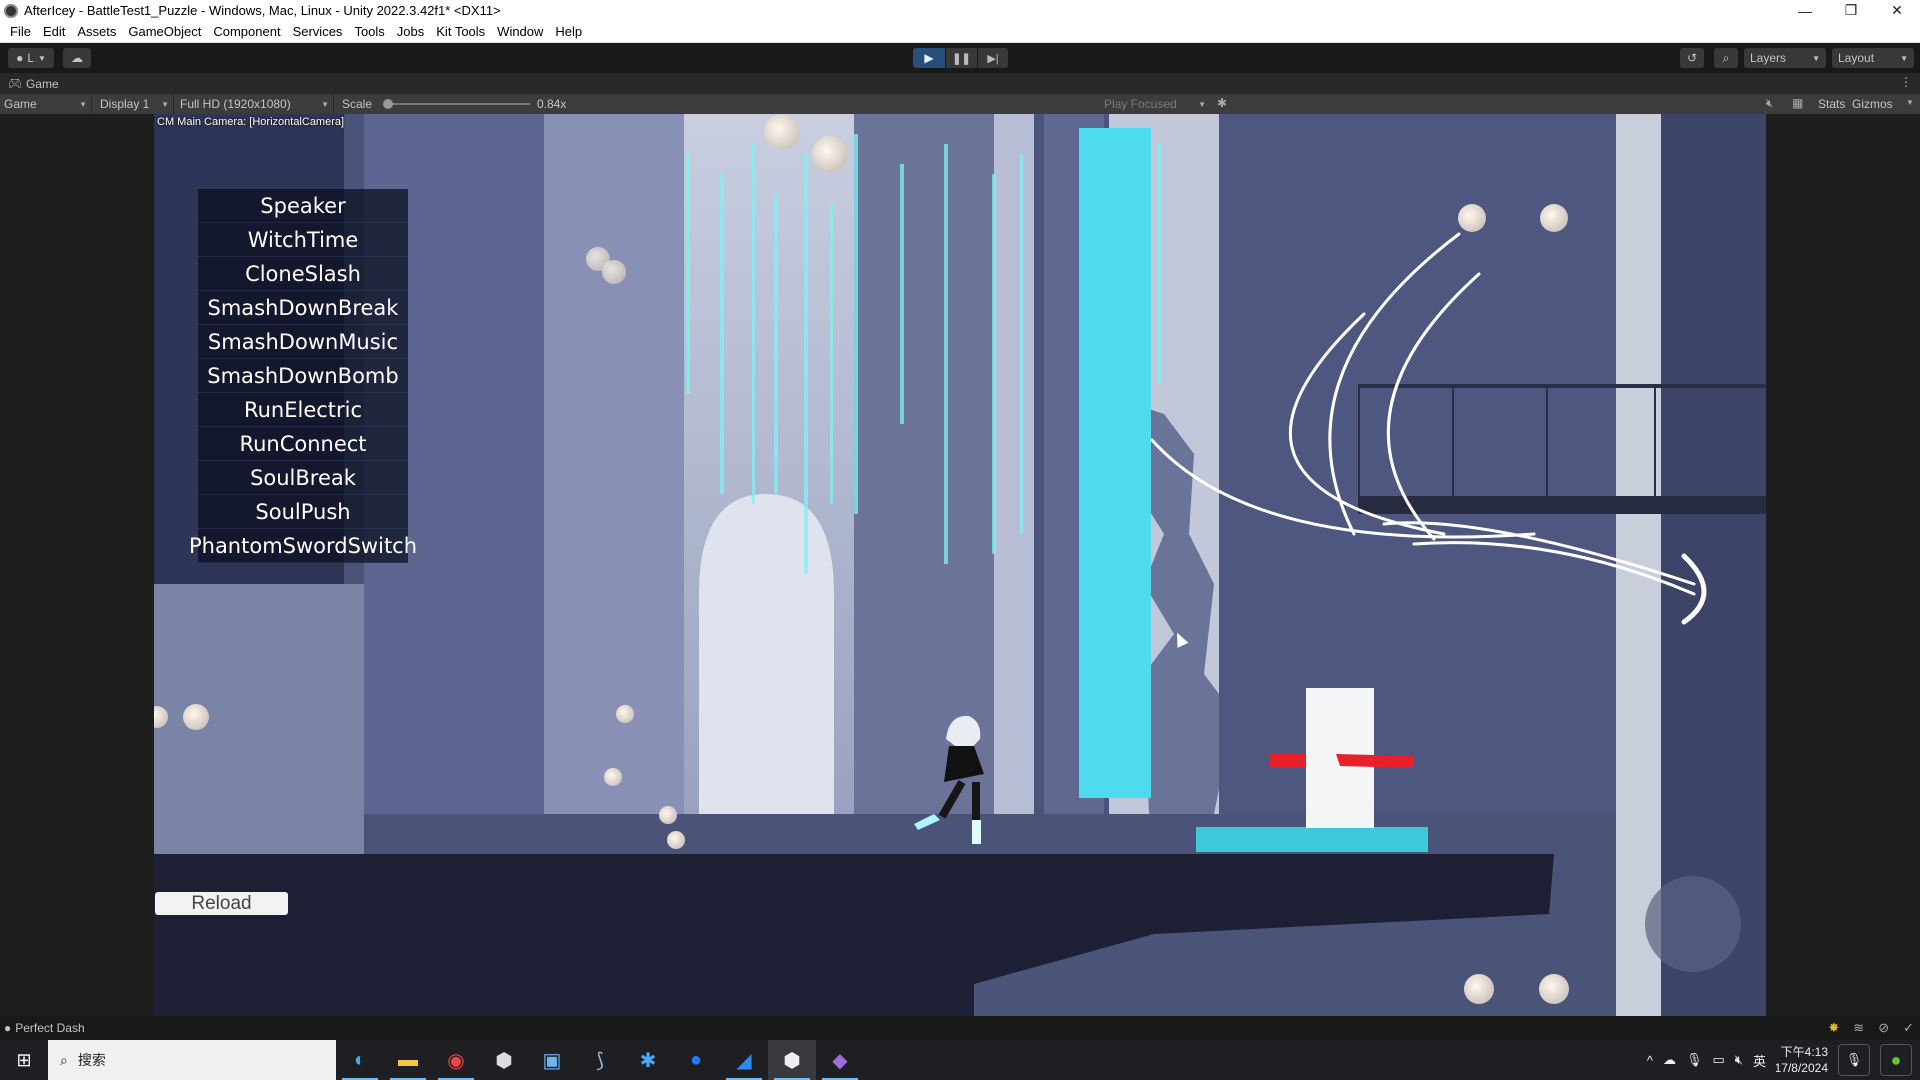  What do you see at coordinates (303, 444) in the screenshot?
I see `skill-button-runconnect: RunConnect` at bounding box center [303, 444].